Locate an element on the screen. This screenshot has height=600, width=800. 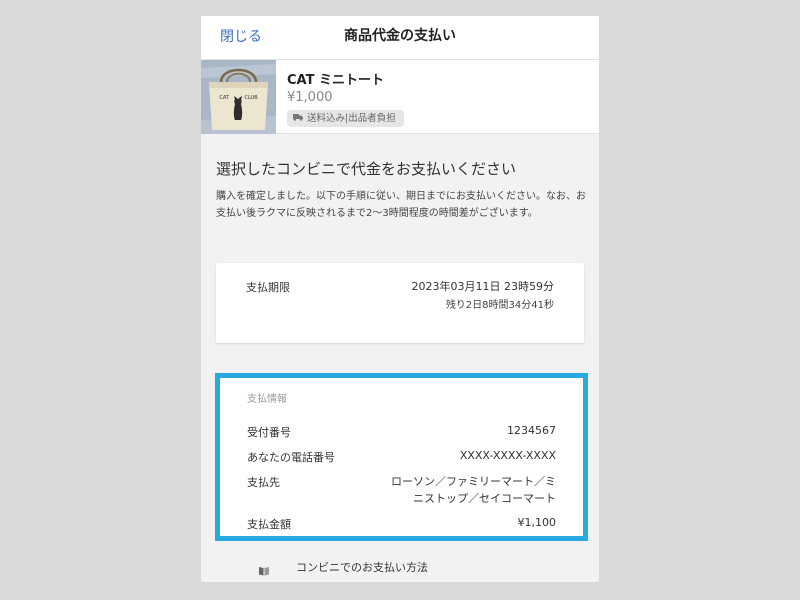
product-image: CAT CLUB is located at coordinates (238, 97).